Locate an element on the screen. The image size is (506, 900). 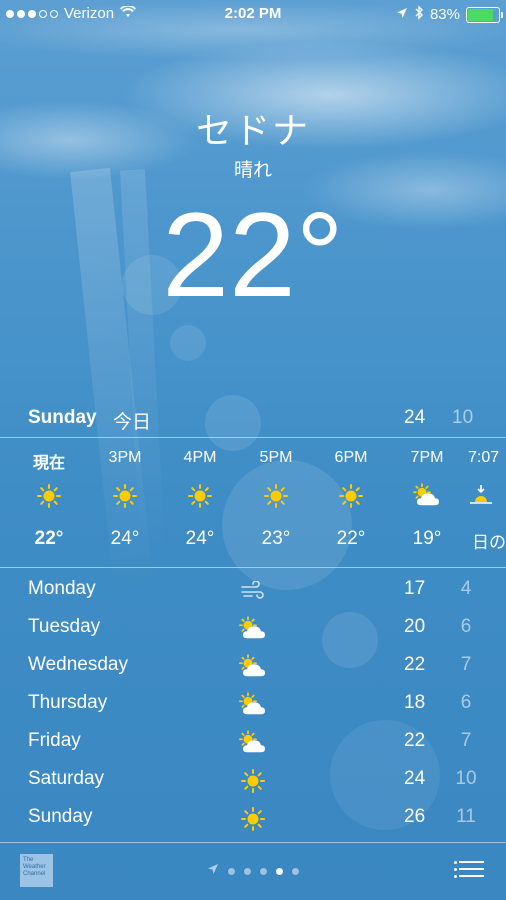
today-high: 24 is located at coordinates (415, 417).